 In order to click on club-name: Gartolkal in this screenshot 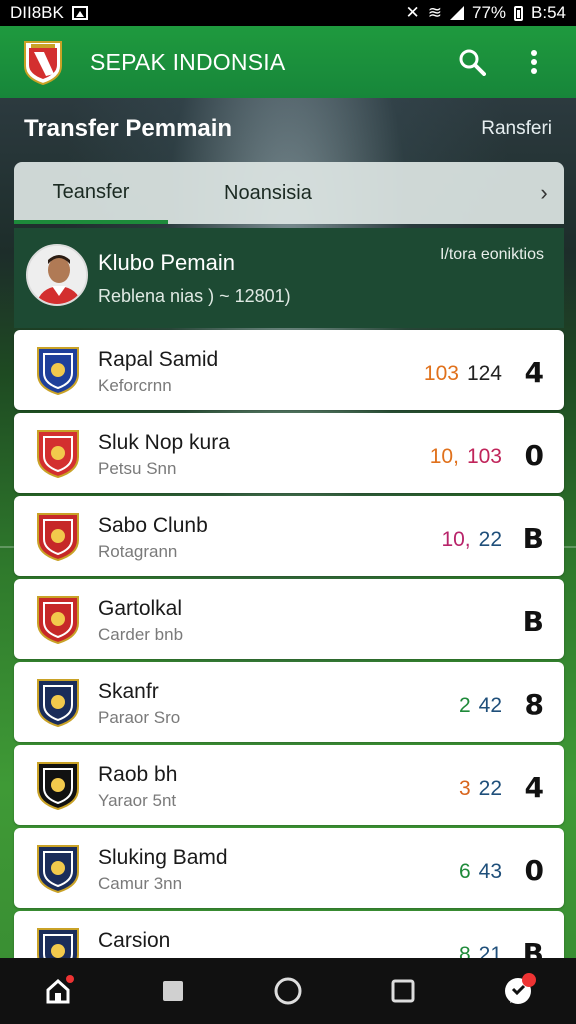, I will do `click(140, 608)`.